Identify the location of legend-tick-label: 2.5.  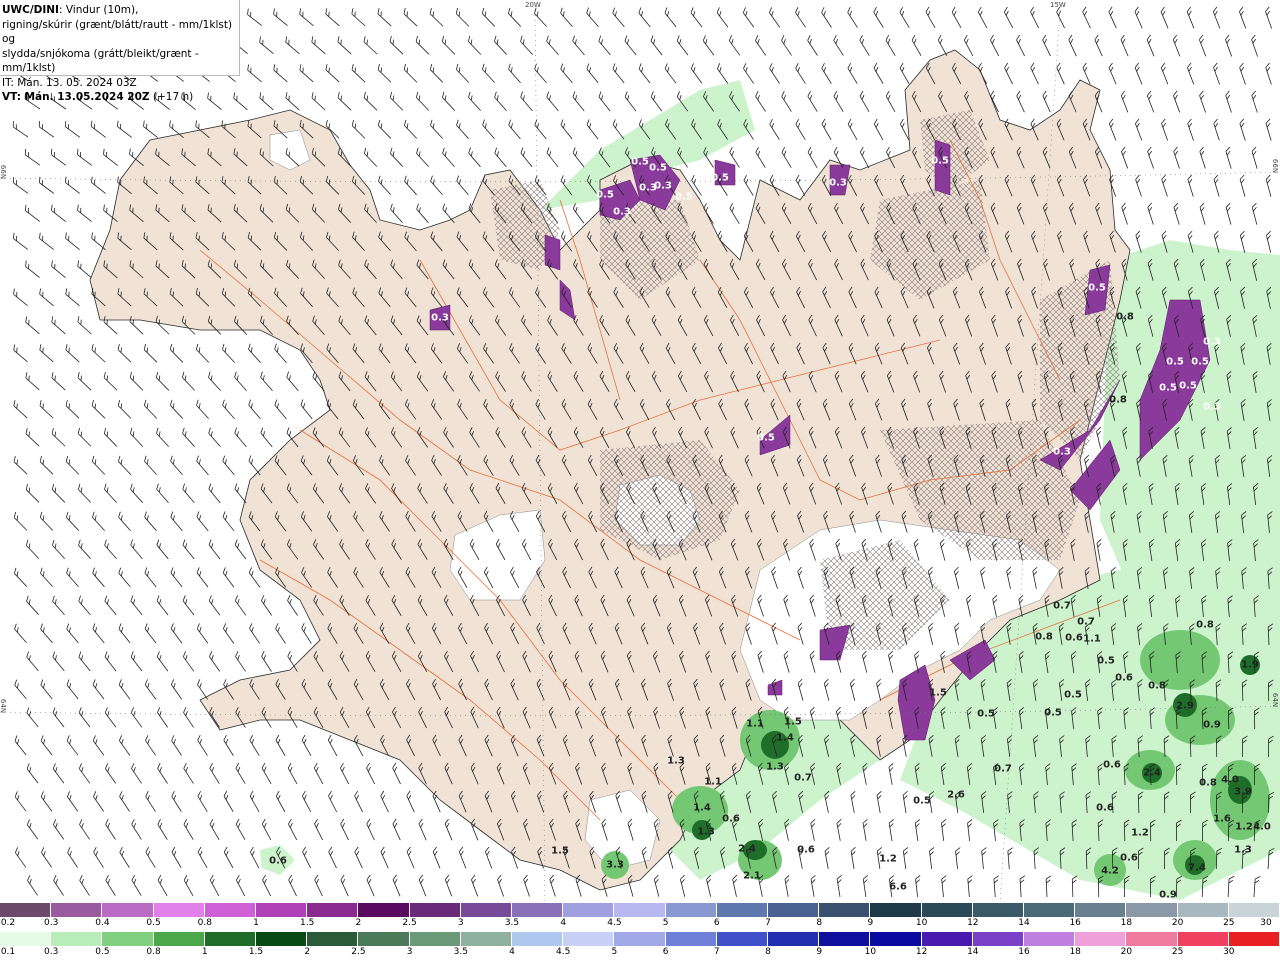
(358, 952).